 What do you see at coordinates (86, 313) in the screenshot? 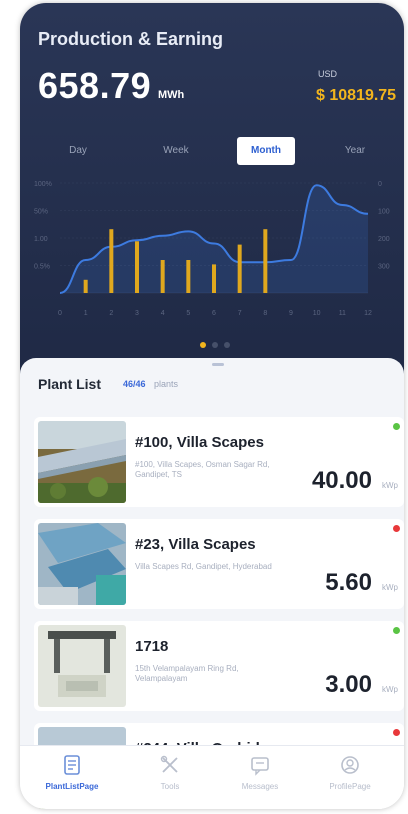
I see `x-tick-label: 1` at bounding box center [86, 313].